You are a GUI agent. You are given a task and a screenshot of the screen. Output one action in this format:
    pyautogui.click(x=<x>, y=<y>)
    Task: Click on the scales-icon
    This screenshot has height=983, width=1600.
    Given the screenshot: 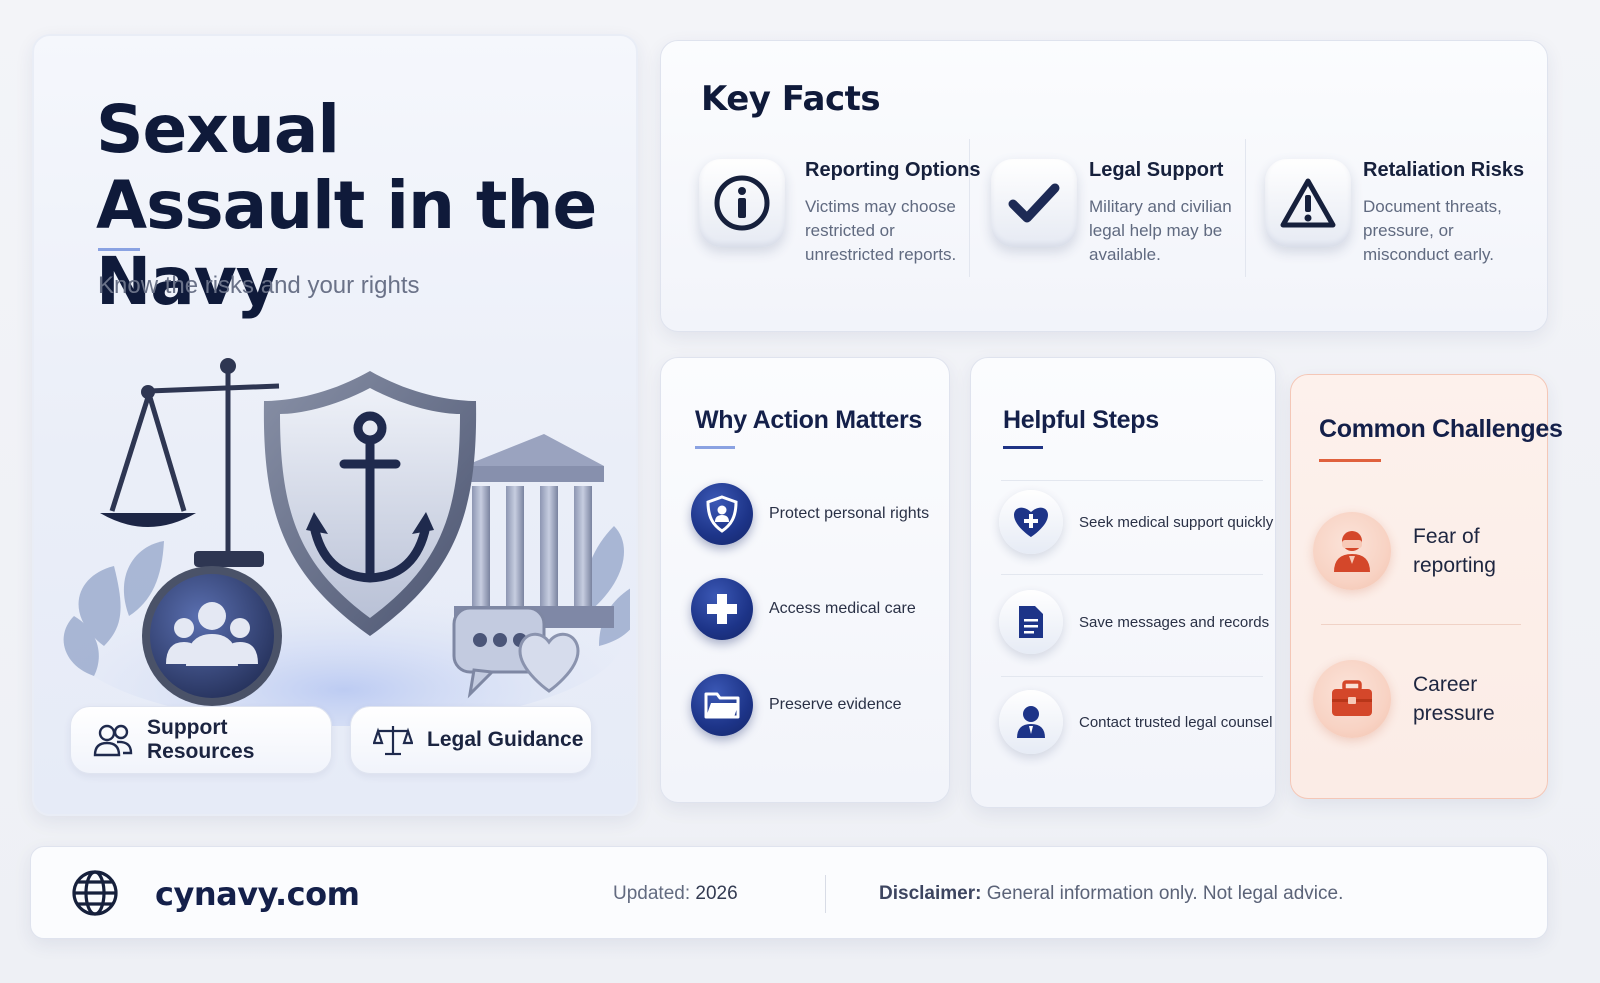 What is the action you would take?
    pyautogui.click(x=393, y=741)
    